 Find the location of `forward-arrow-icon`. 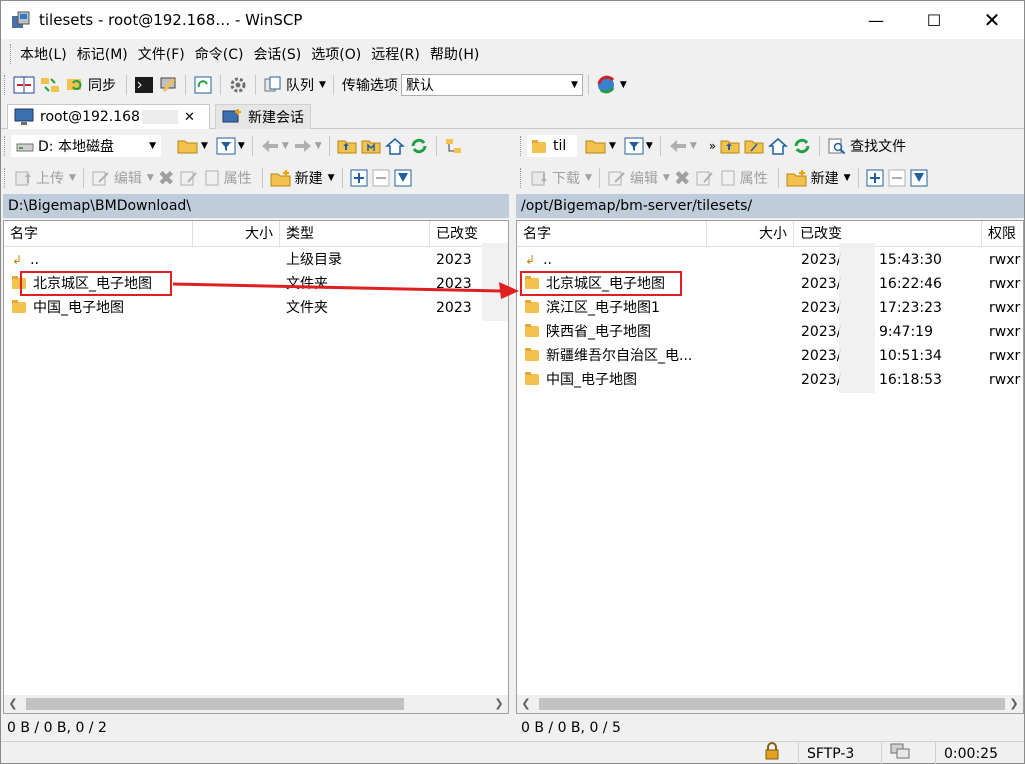

forward-arrow-icon is located at coordinates (302, 146).